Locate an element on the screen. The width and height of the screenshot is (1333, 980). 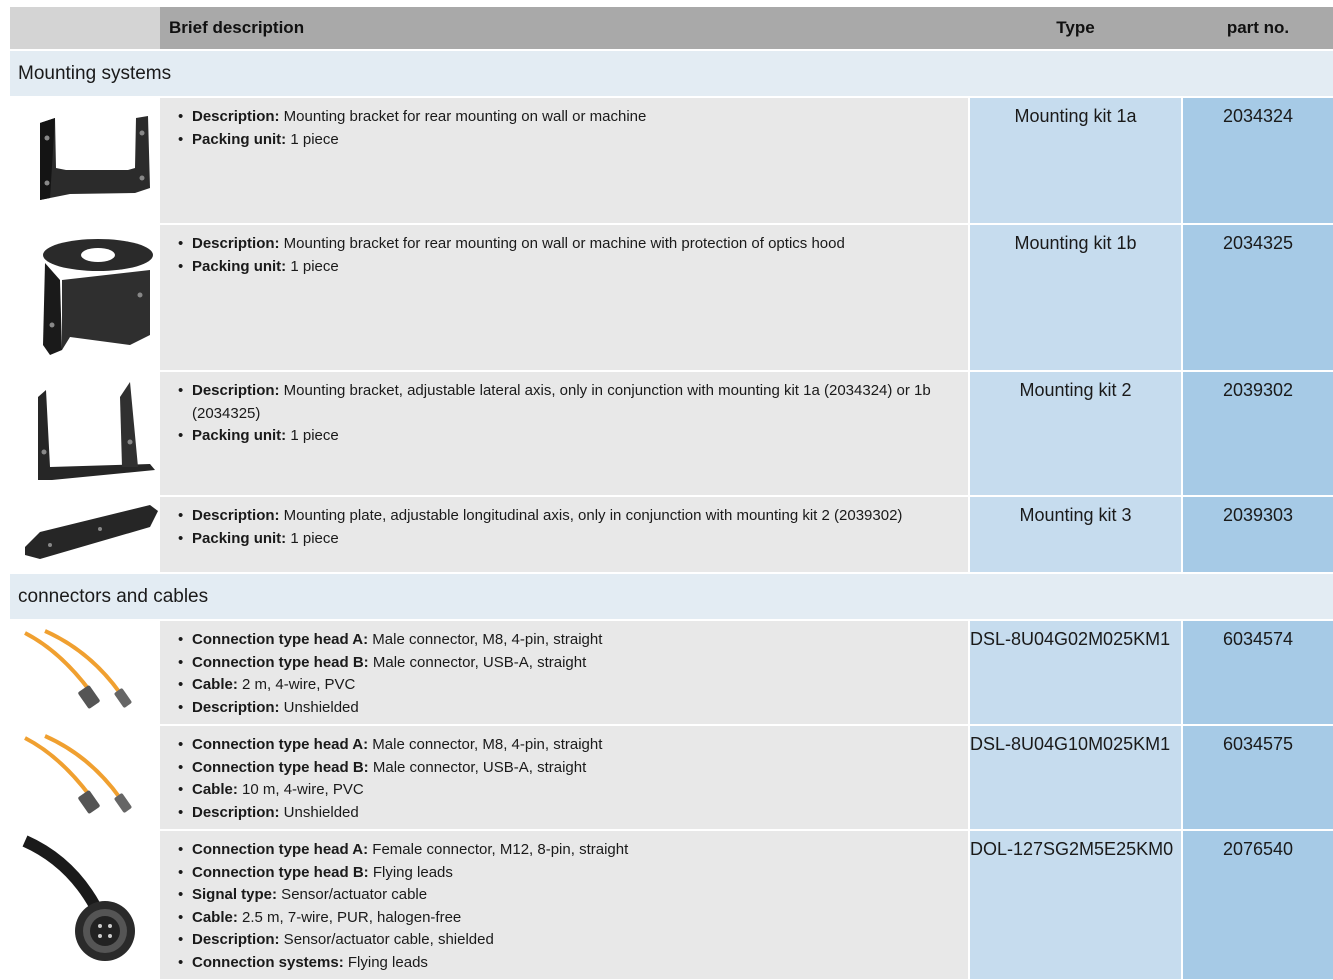
header-image-column is located at coordinates (85, 28).